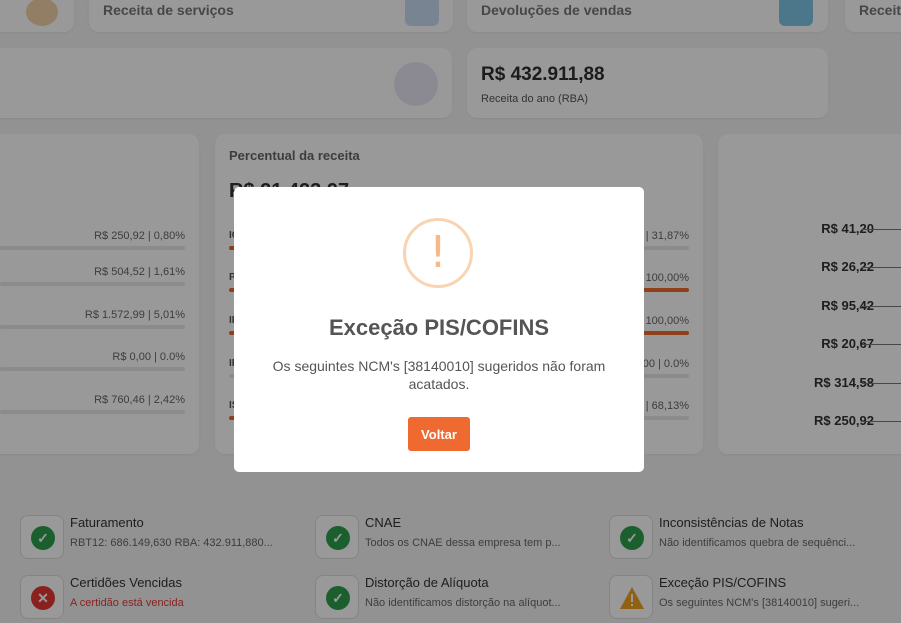  Describe the element at coordinates (438, 253) in the screenshot. I see `exclamation-icon: !` at that location.